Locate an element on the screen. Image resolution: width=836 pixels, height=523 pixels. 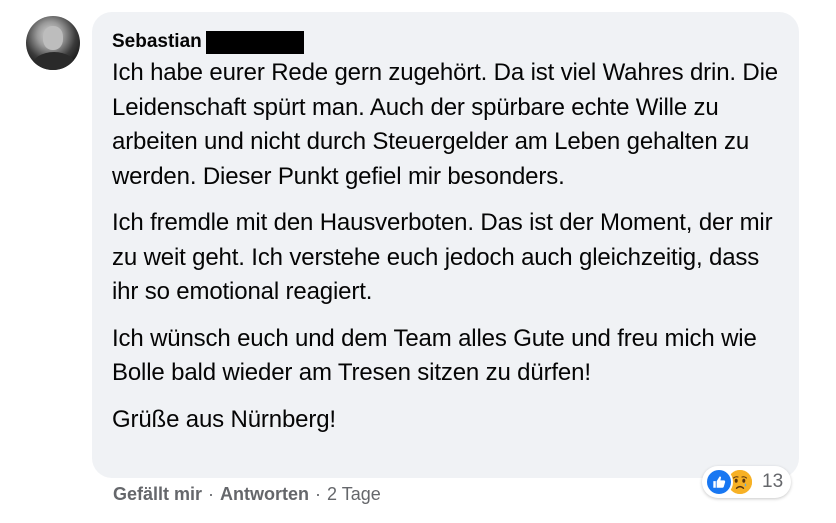
author-row: Sebastian is located at coordinates (445, 42).